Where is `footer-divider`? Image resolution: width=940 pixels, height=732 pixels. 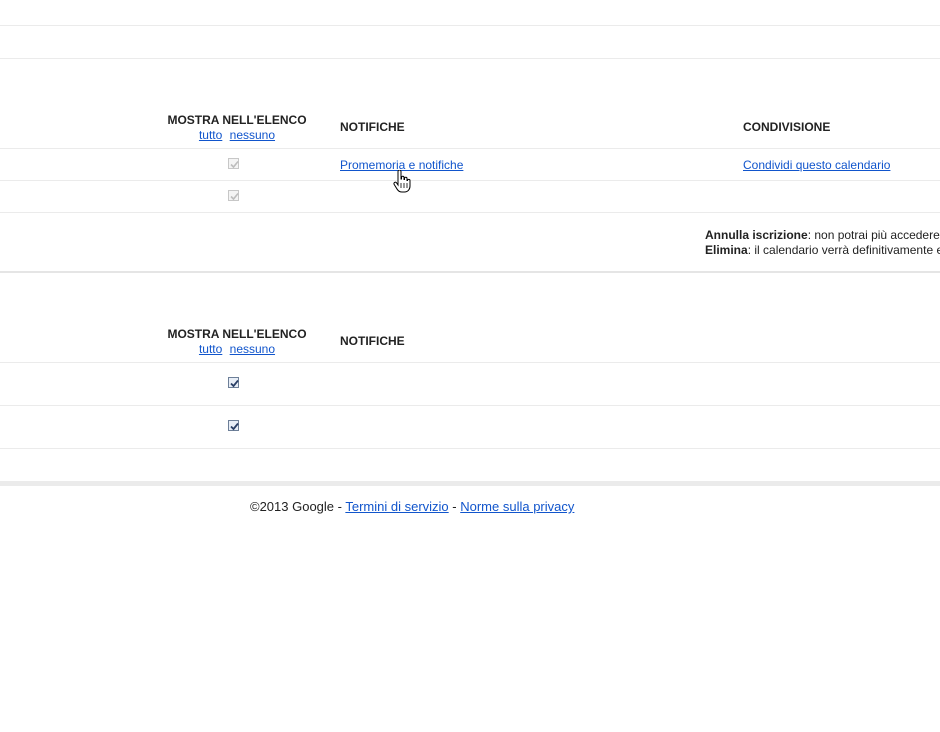 footer-divider is located at coordinates (470, 483).